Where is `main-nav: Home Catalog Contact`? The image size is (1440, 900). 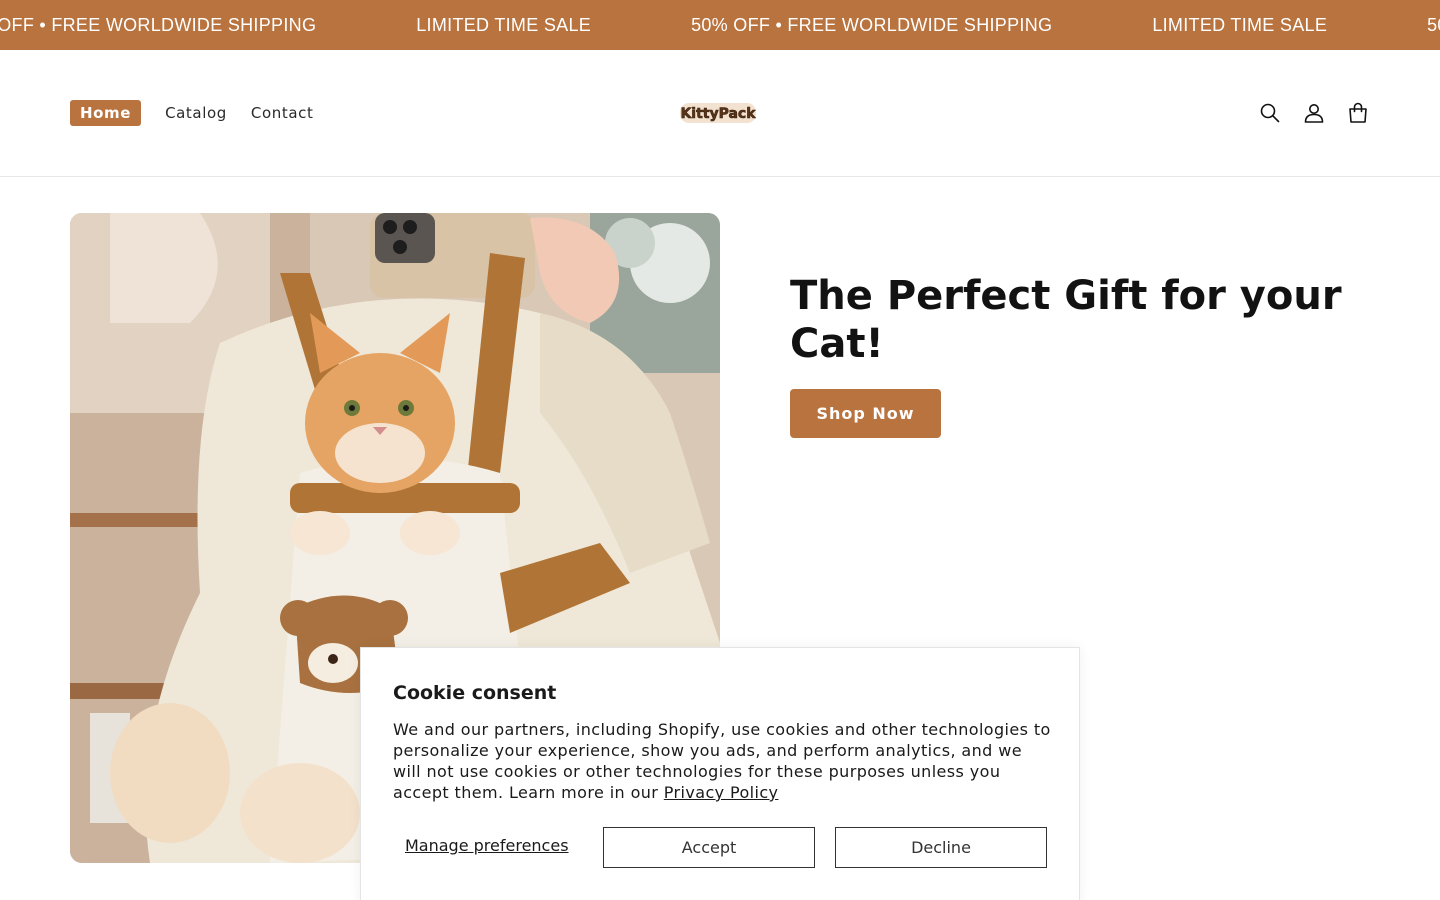 main-nav: Home Catalog Contact is located at coordinates (203, 113).